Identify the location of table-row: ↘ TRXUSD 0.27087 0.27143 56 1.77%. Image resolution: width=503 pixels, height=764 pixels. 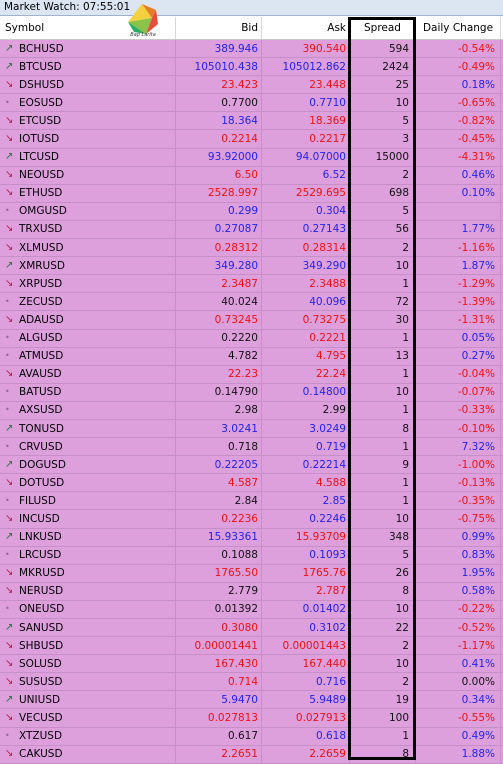
(251, 230).